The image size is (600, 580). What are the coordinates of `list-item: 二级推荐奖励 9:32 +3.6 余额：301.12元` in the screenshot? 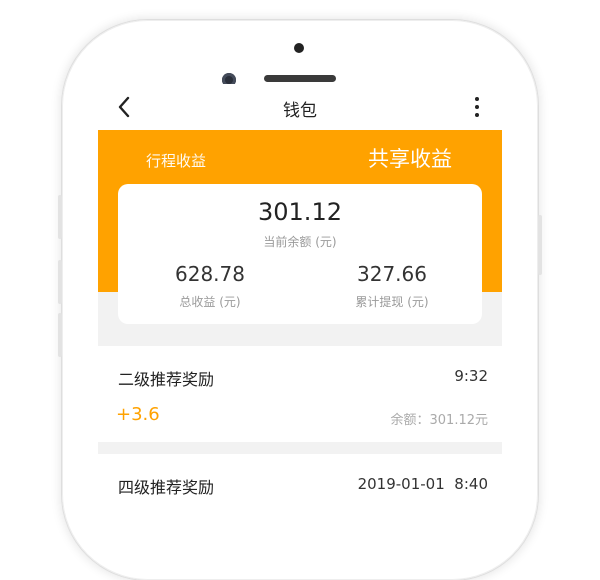 It's located at (300, 394).